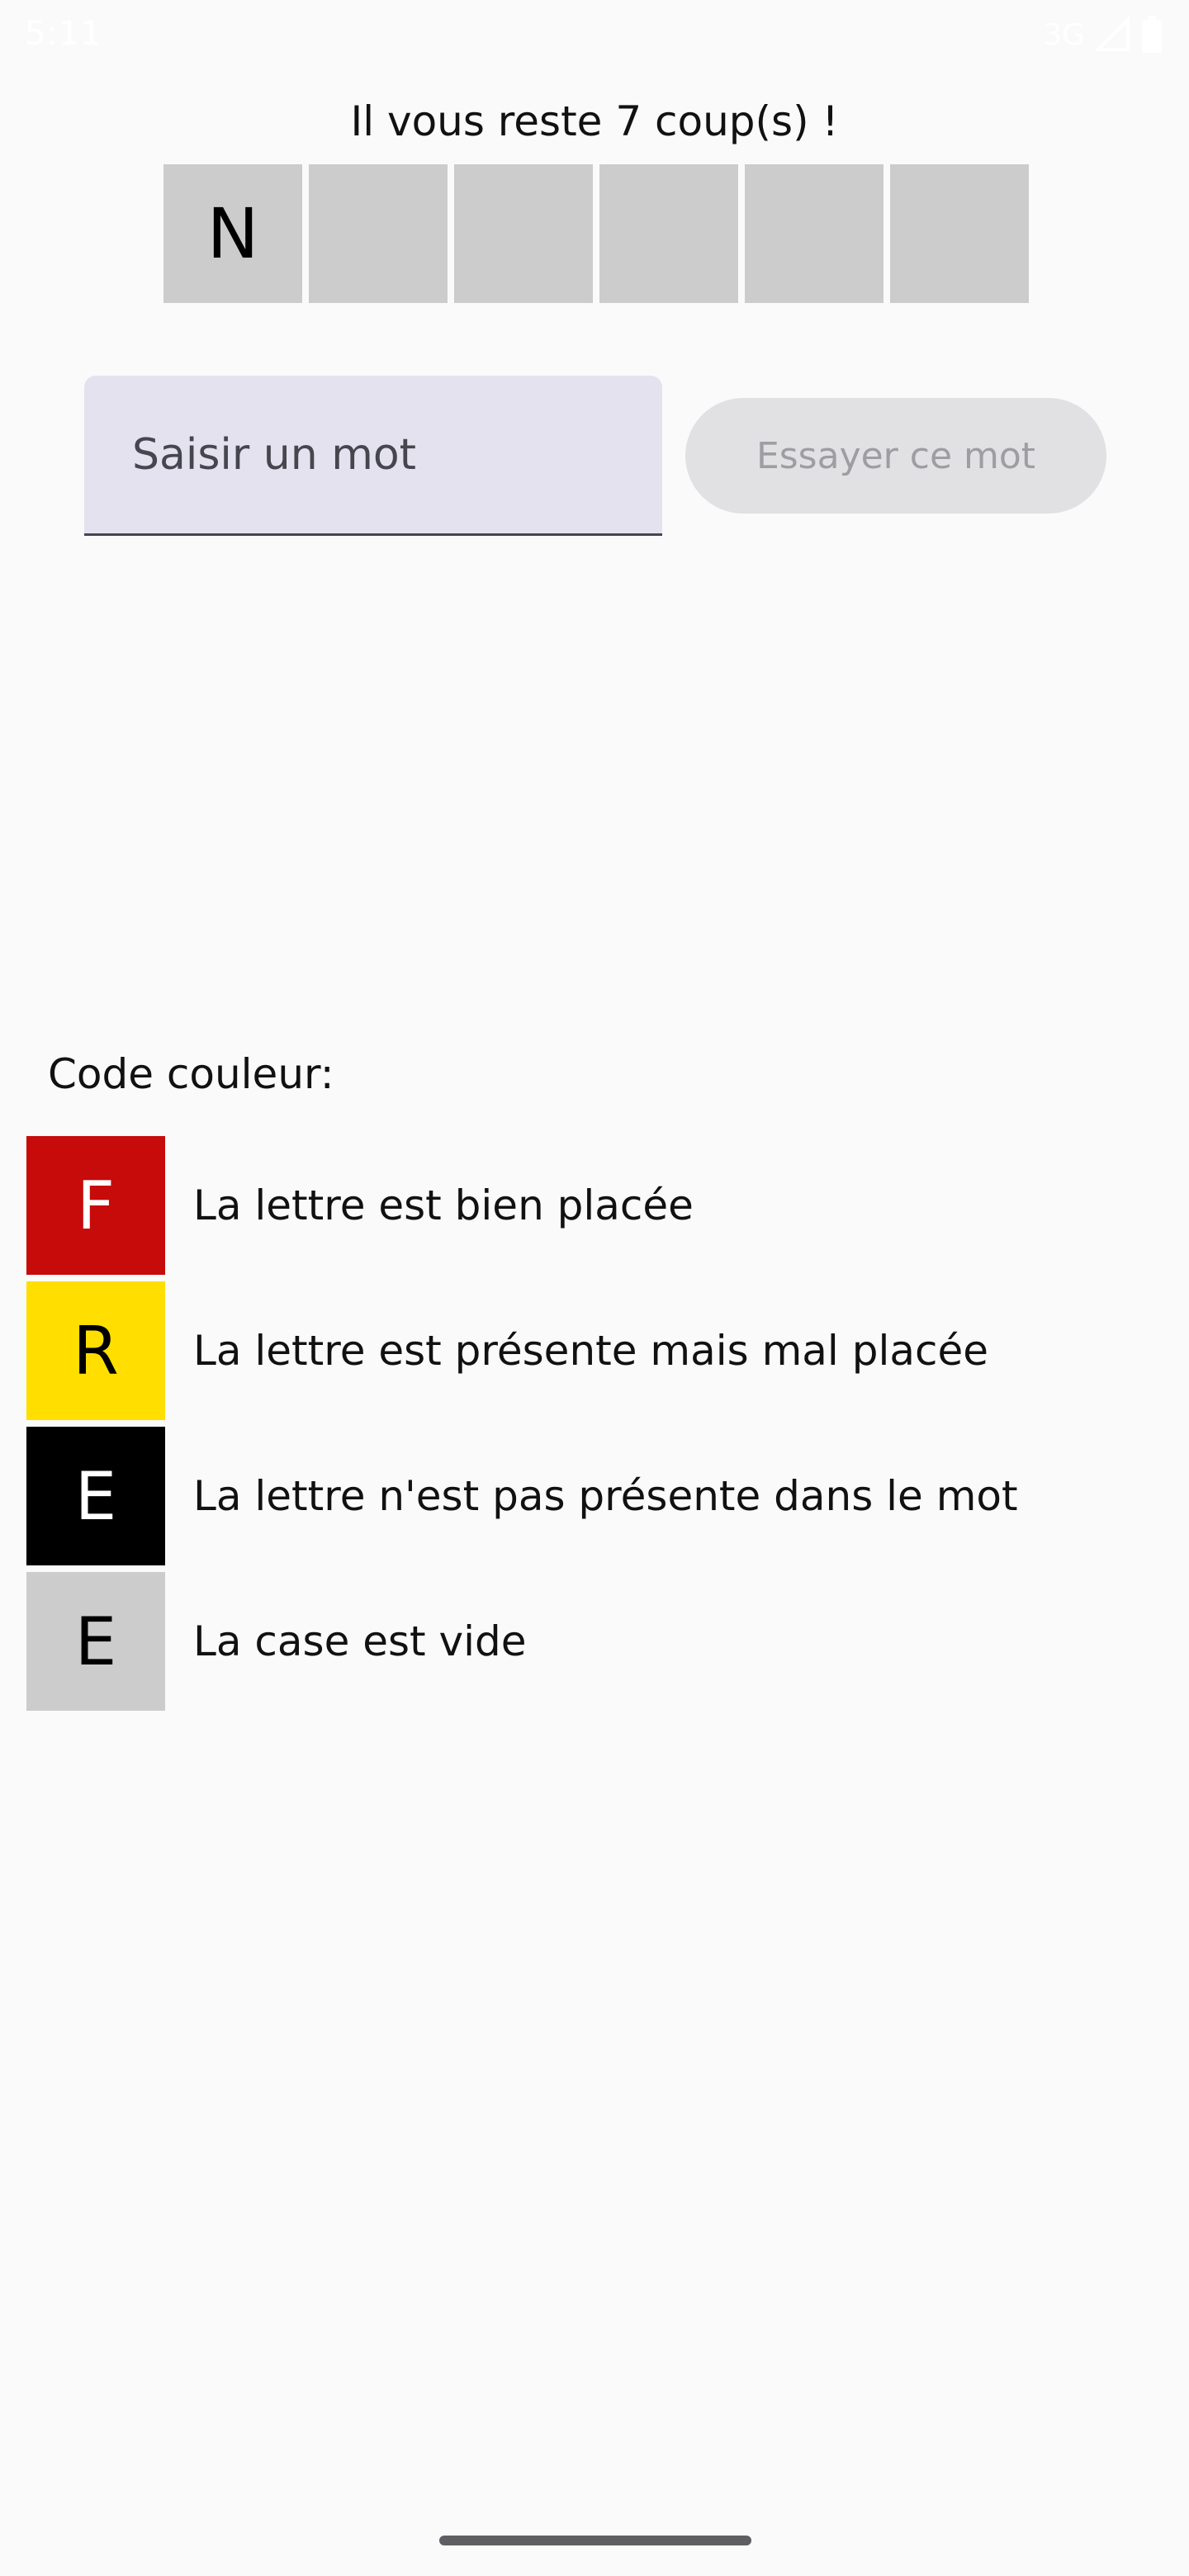  Describe the element at coordinates (1152, 35) in the screenshot. I see `battery-icon` at that location.